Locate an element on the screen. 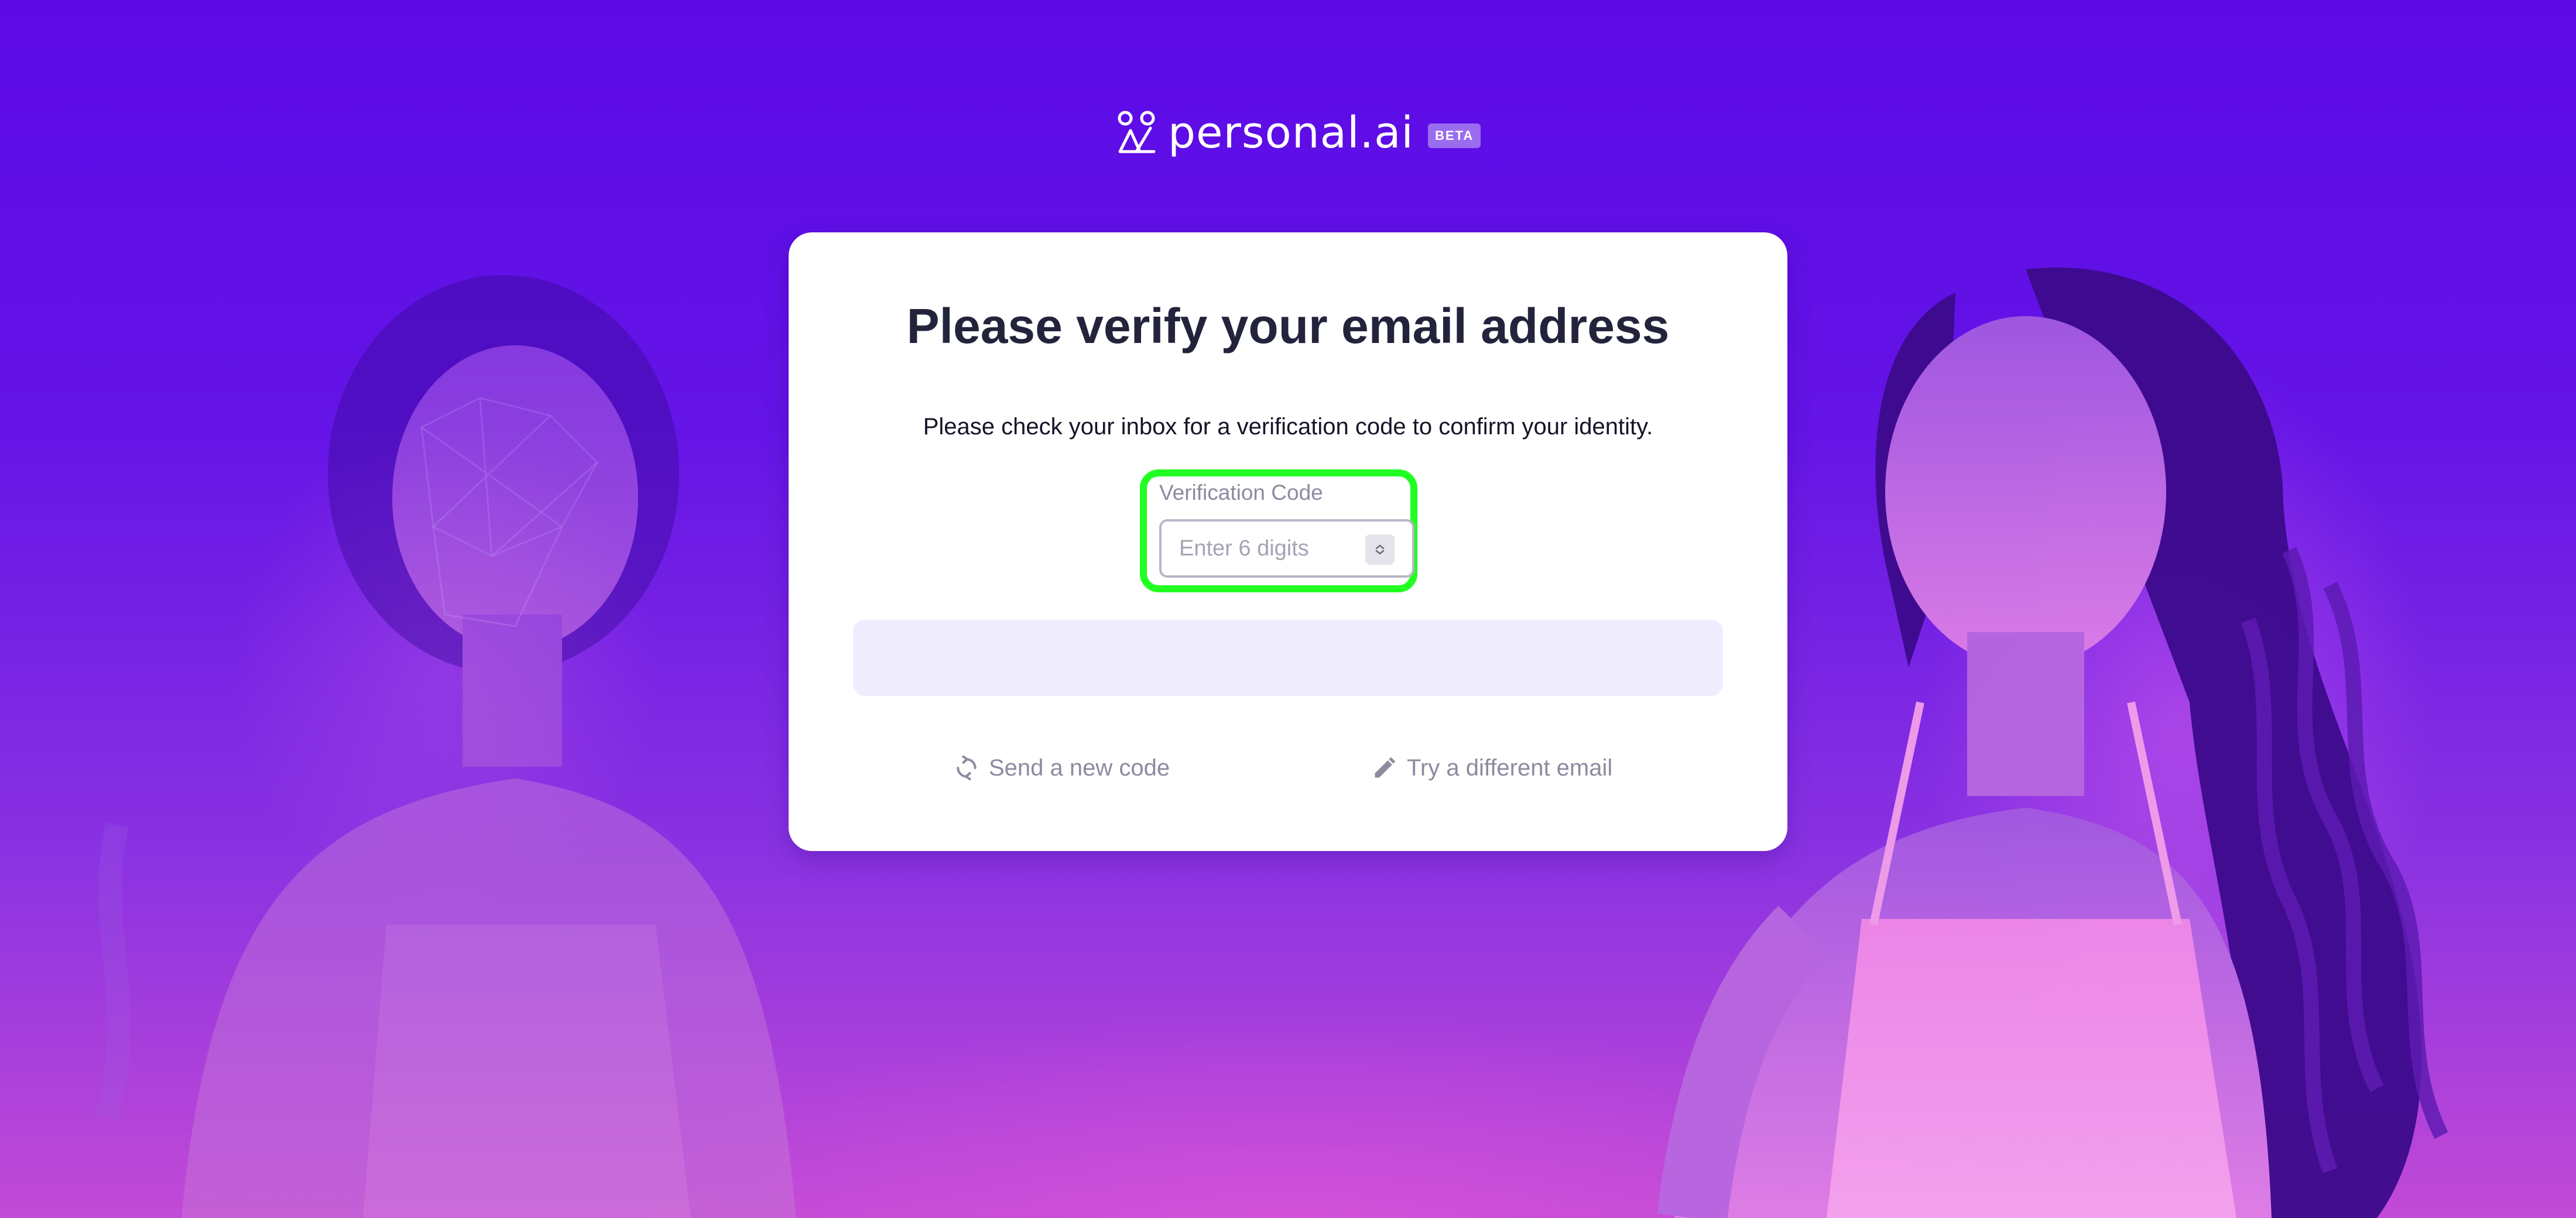 The height and width of the screenshot is (1218, 2576). try-different-email-link: Try a different email is located at coordinates (1492, 767).